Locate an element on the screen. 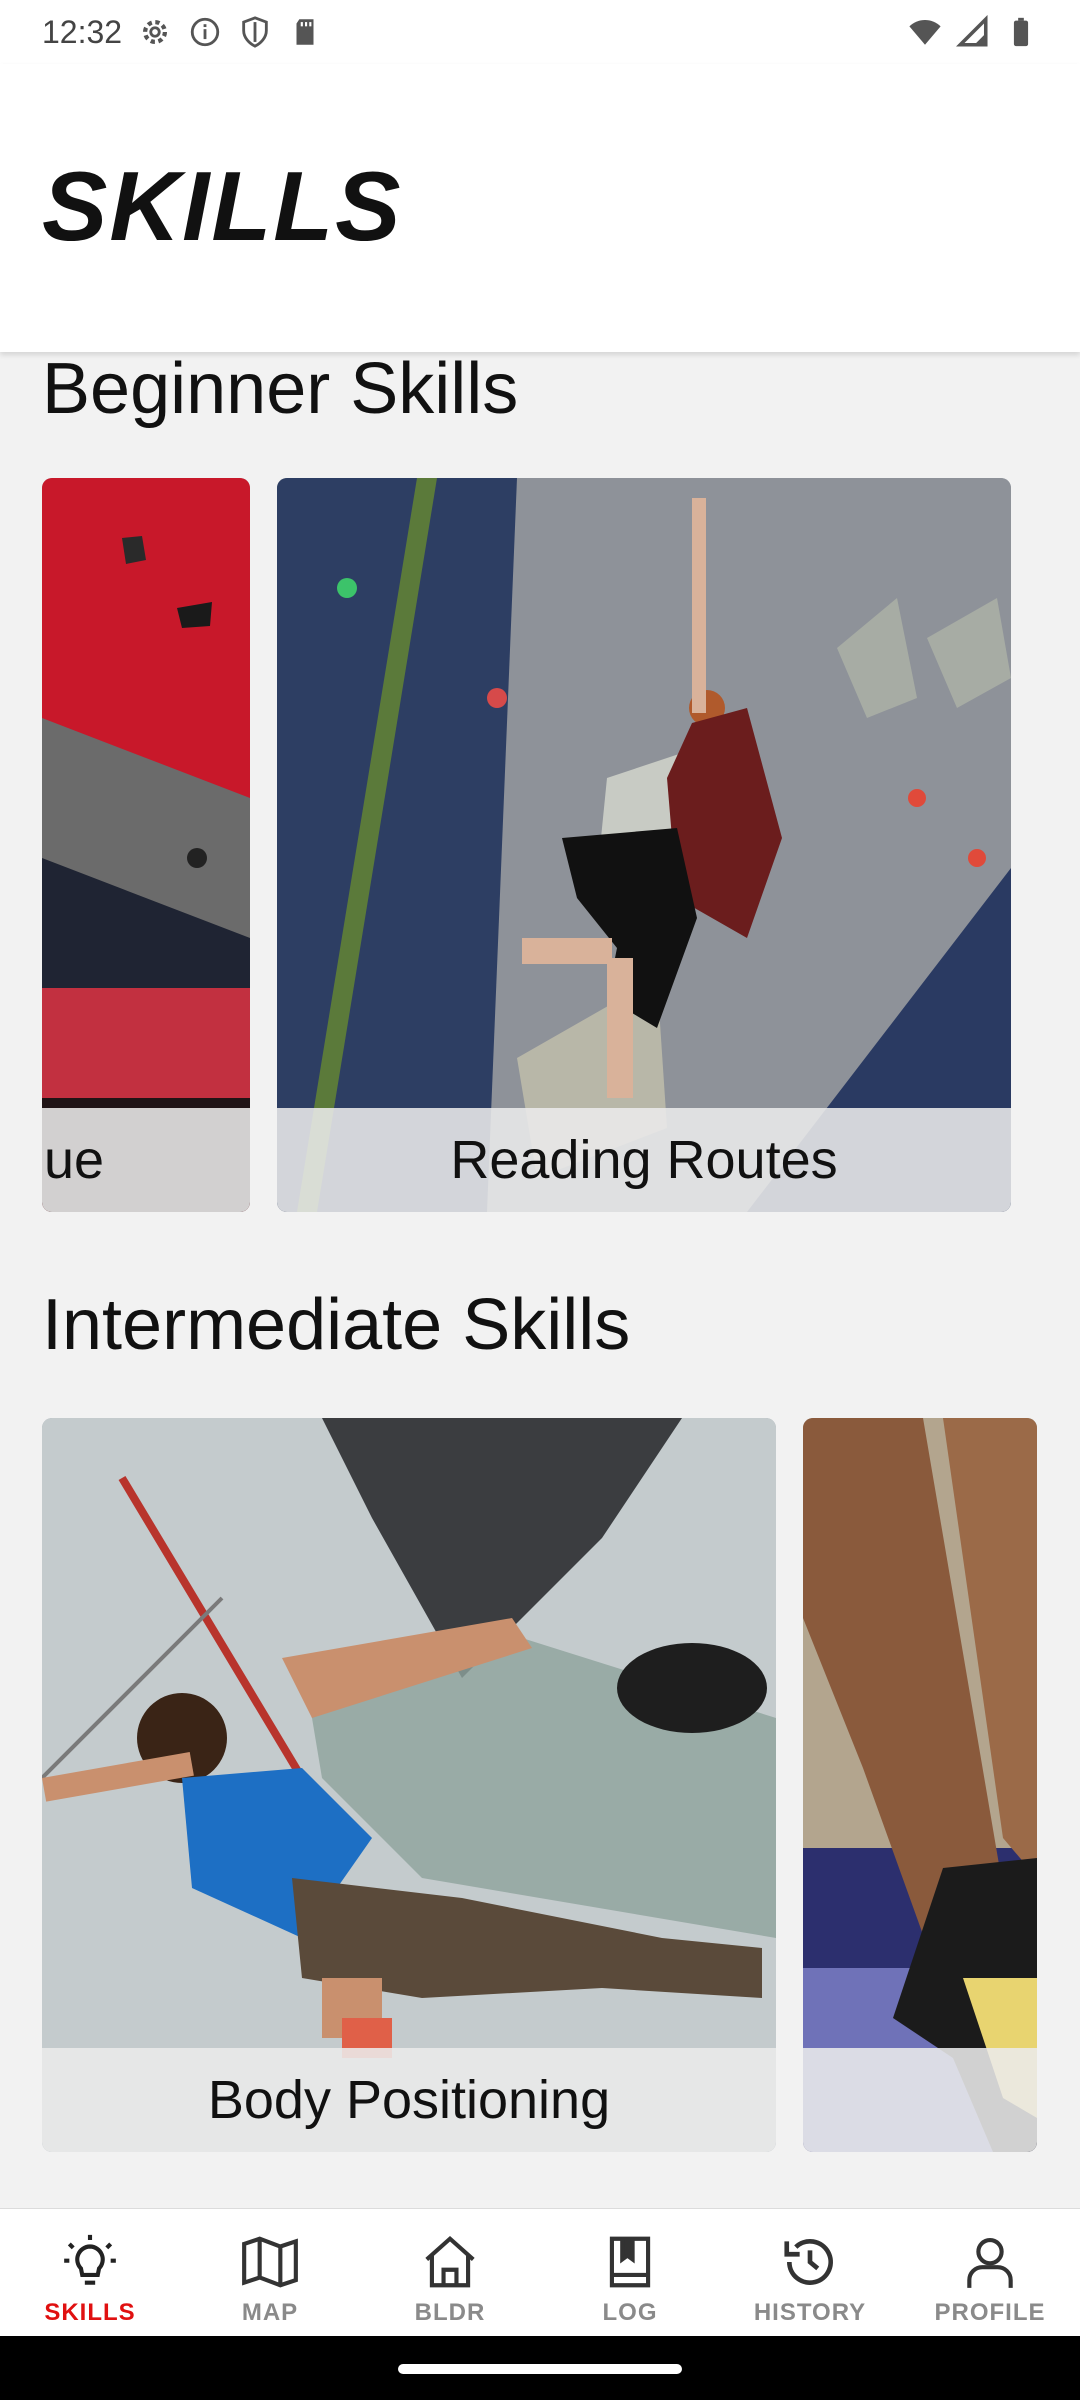 Image resolution: width=1080 pixels, height=2400 pixels. nav-item-profile: PROFILE is located at coordinates (990, 2273).